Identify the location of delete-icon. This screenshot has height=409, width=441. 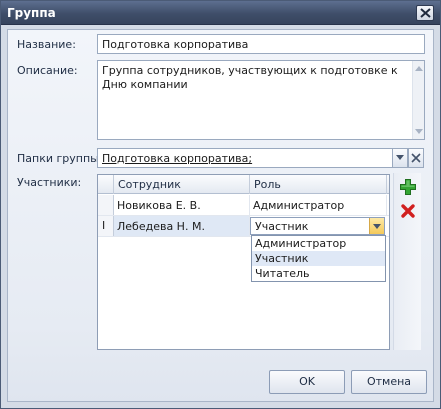
(408, 211).